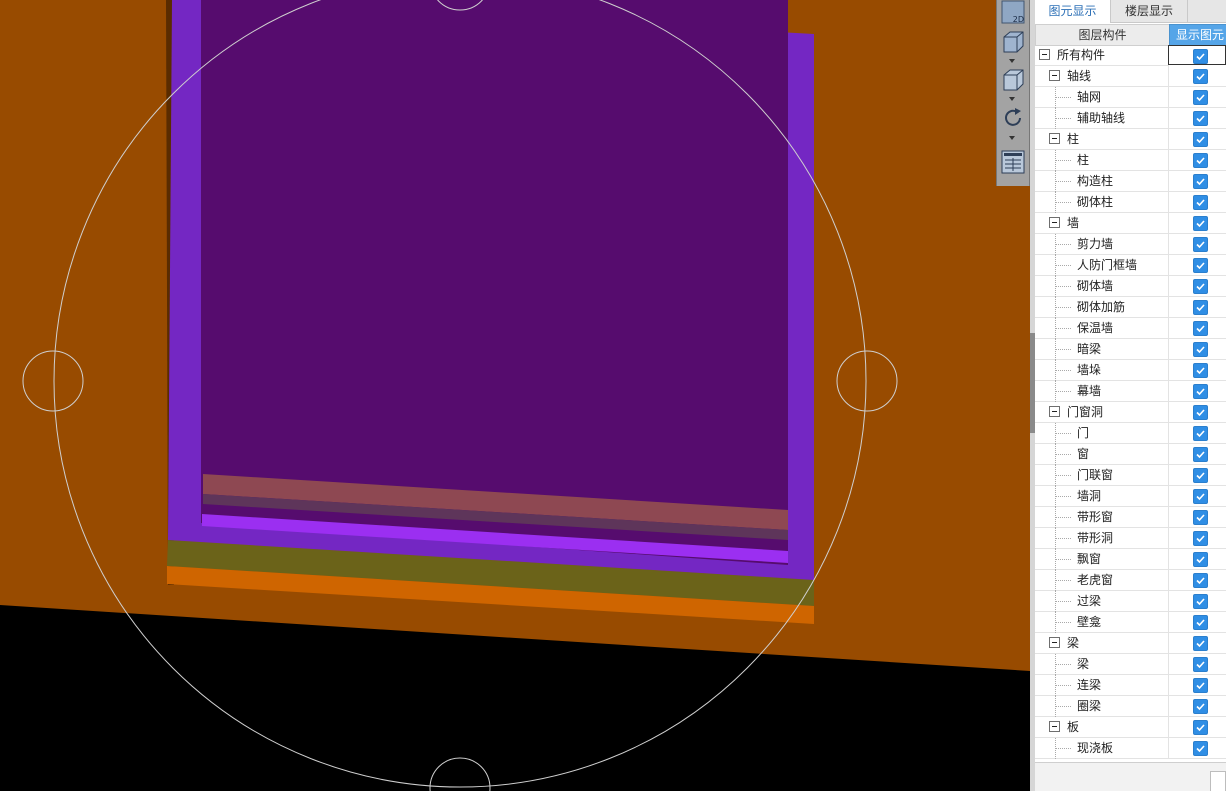 The height and width of the screenshot is (791, 1226). I want to click on tree-row: 辅助轴线, so click(1130, 118).